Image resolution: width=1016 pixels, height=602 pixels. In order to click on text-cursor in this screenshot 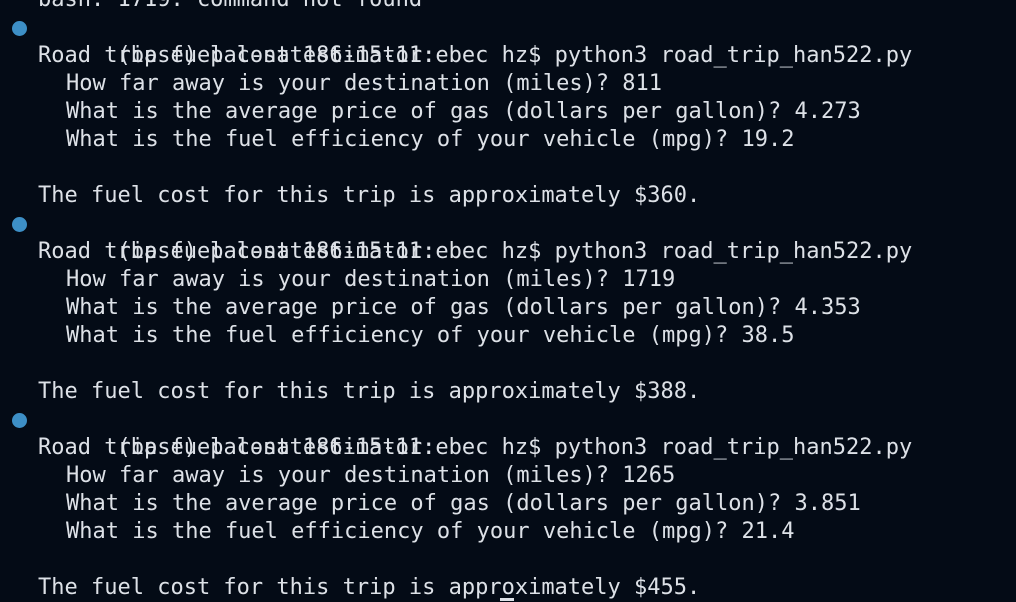, I will do `click(507, 599)`.